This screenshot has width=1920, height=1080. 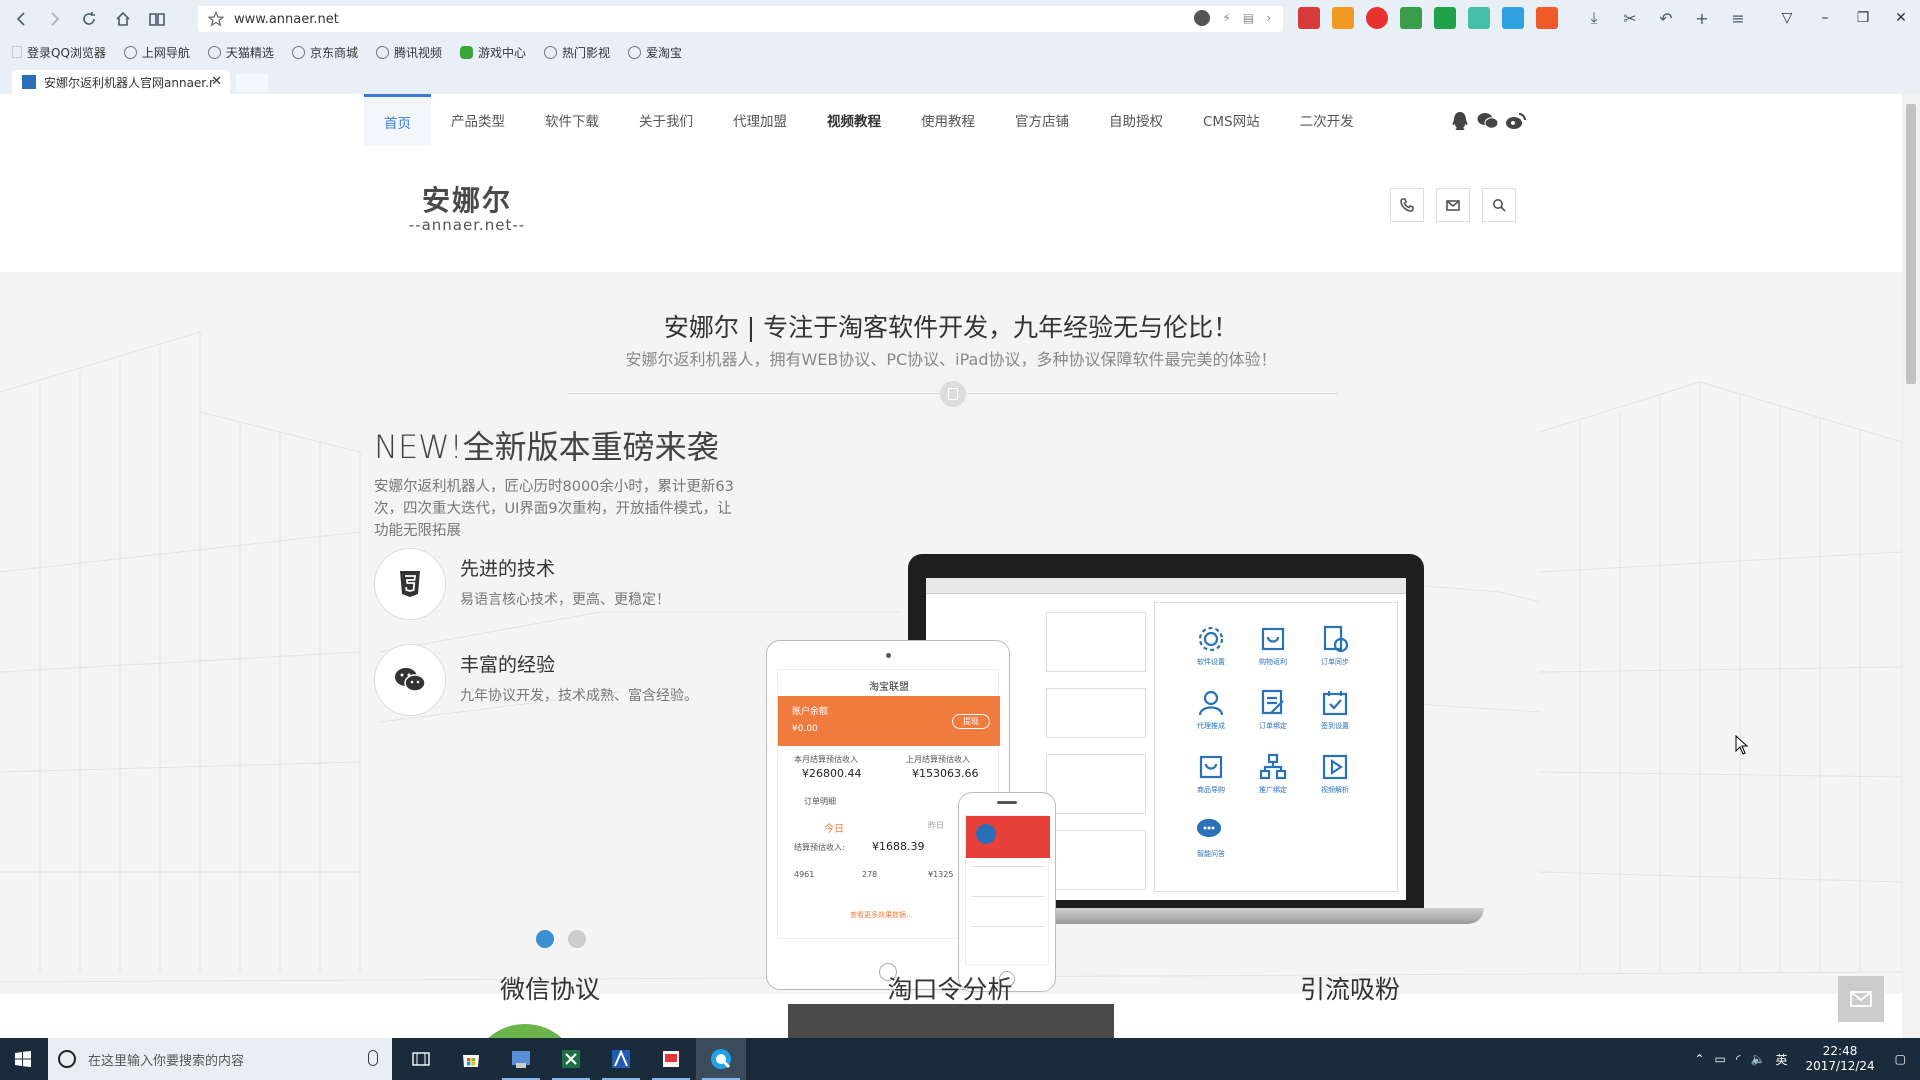 What do you see at coordinates (1787, 18) in the screenshot?
I see `skin-icon: ▽` at bounding box center [1787, 18].